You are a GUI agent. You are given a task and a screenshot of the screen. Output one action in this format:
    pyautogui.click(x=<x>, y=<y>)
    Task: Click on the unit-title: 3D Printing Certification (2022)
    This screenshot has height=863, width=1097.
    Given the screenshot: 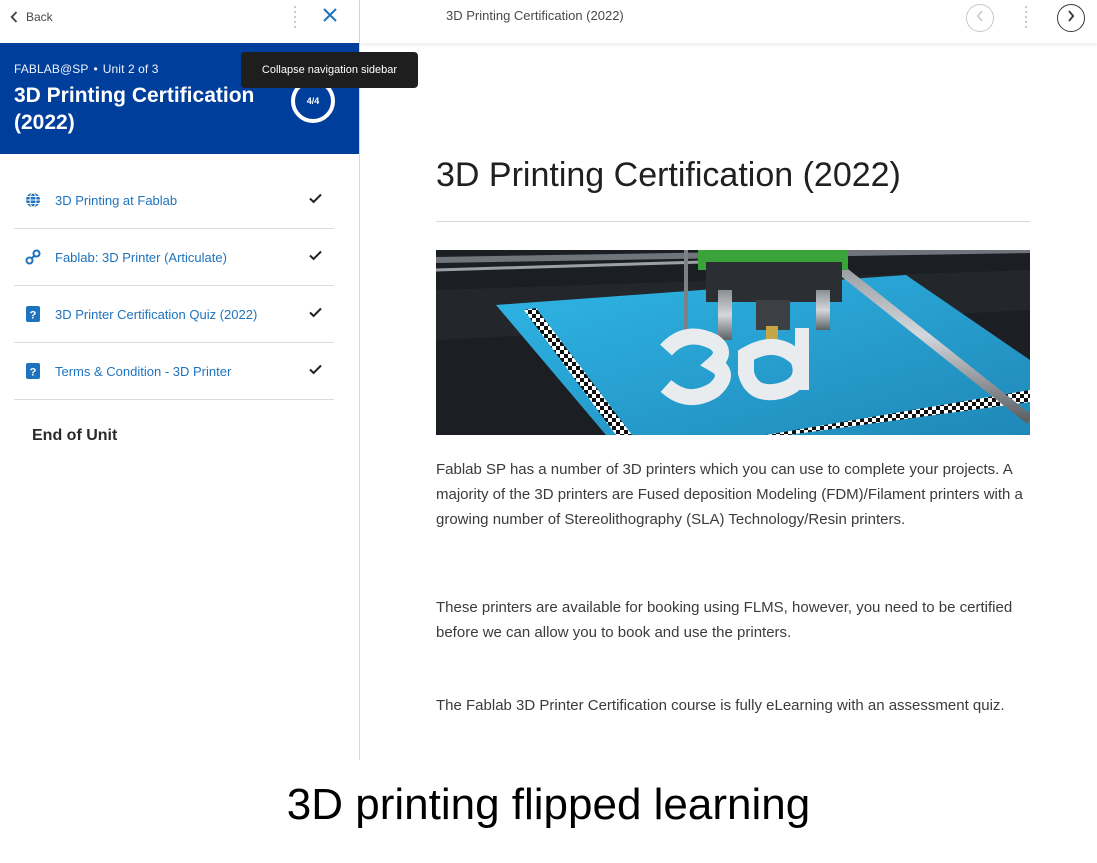 What is the action you would take?
    pyautogui.click(x=134, y=109)
    